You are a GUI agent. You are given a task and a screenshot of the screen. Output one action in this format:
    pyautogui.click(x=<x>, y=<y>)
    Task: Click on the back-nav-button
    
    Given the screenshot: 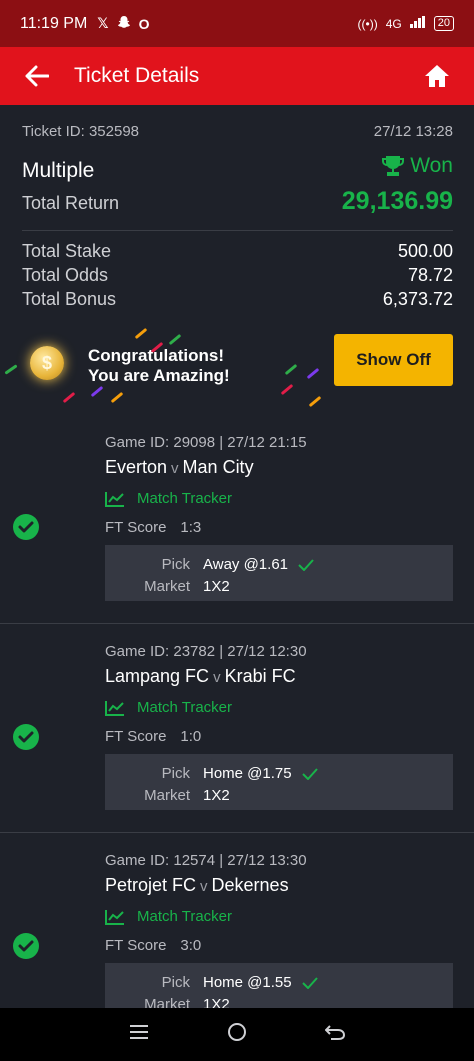 What is the action you would take?
    pyautogui.click(x=335, y=1034)
    